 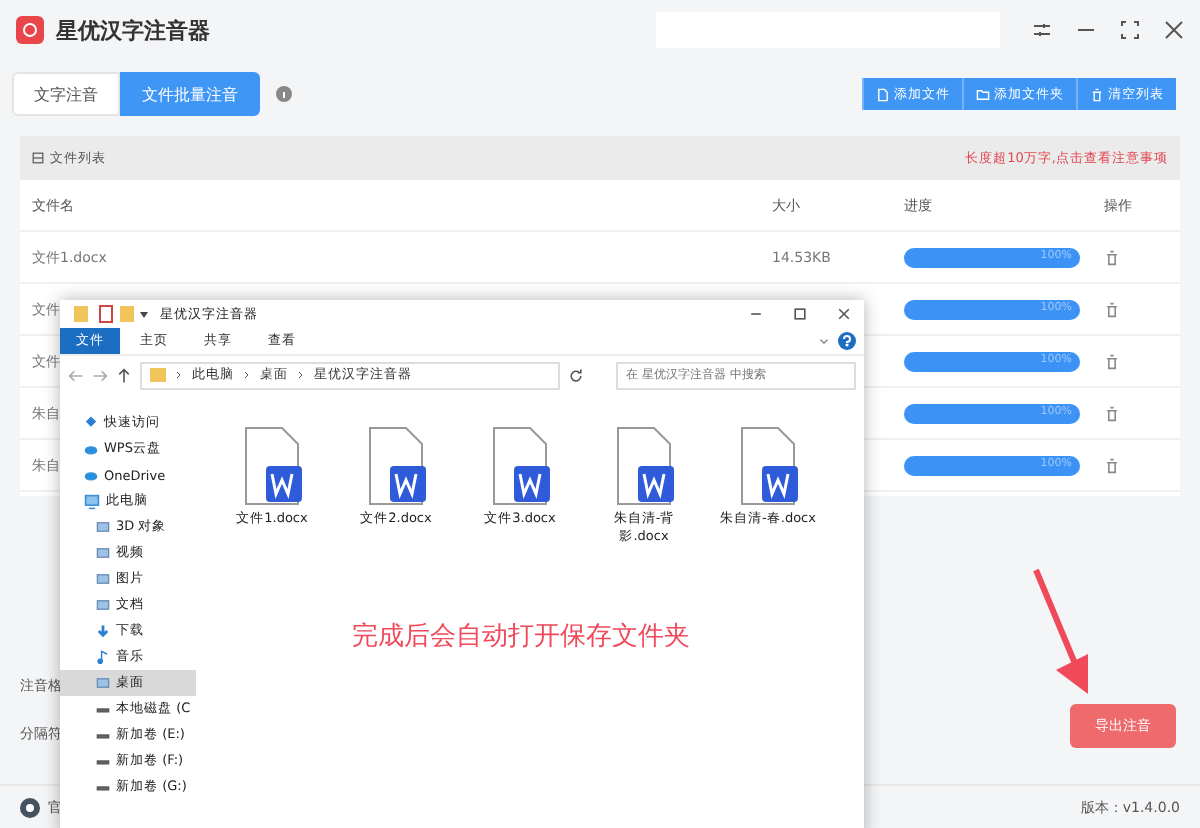 What do you see at coordinates (133, 30) in the screenshot?
I see `app-title: 星优汉字注音器` at bounding box center [133, 30].